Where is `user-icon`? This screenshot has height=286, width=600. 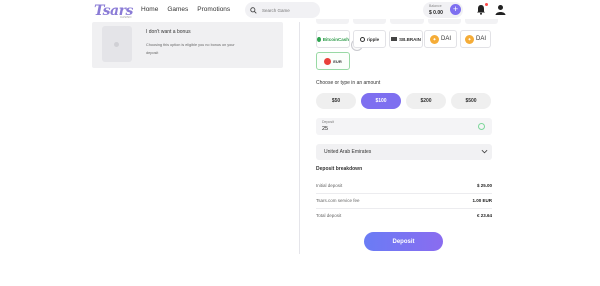
user-icon is located at coordinates (500, 9).